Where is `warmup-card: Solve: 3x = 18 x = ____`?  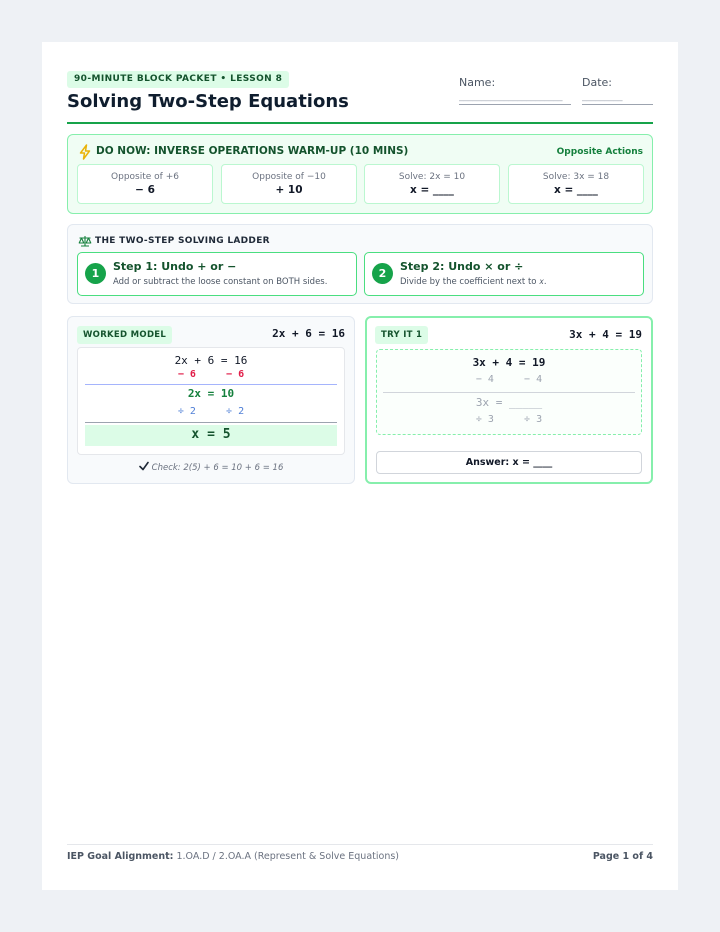 warmup-card: Solve: 3x = 18 x = ____ is located at coordinates (576, 184).